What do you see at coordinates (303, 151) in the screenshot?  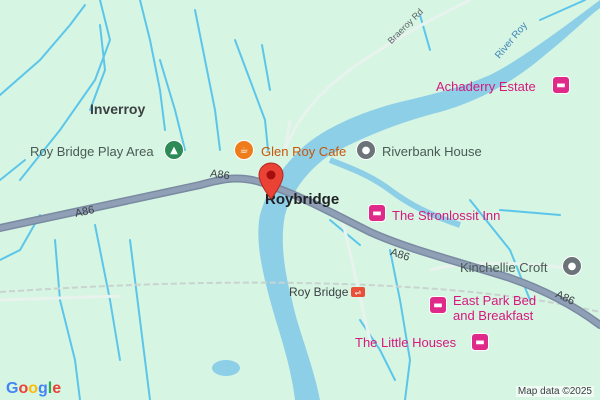 I see `poi-label-glen-roy-cafe: Glen Roy Cafe` at bounding box center [303, 151].